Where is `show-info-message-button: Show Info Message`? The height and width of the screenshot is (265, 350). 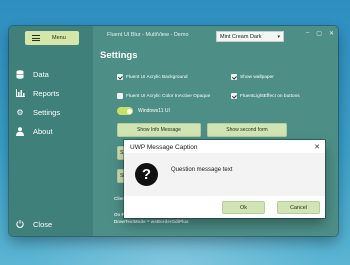
show-info-message-button: Show Info Message is located at coordinates (159, 130).